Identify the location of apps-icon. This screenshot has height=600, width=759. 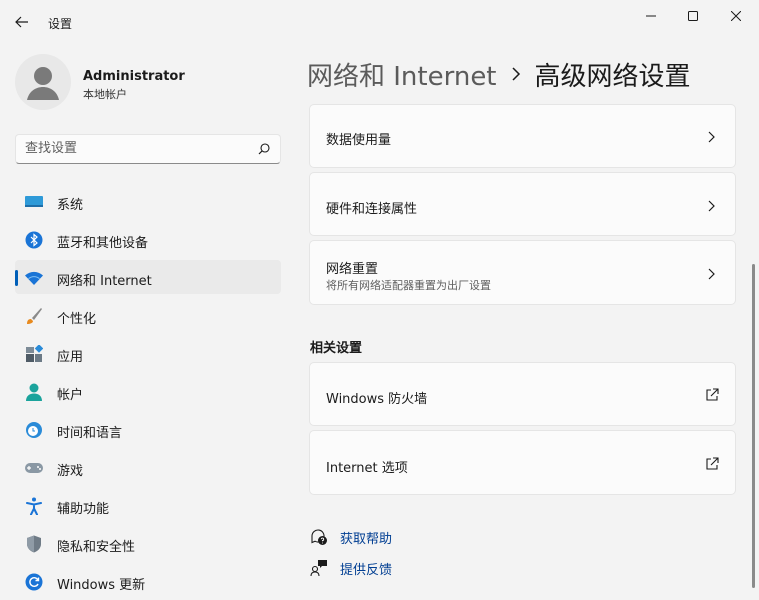
(34, 354).